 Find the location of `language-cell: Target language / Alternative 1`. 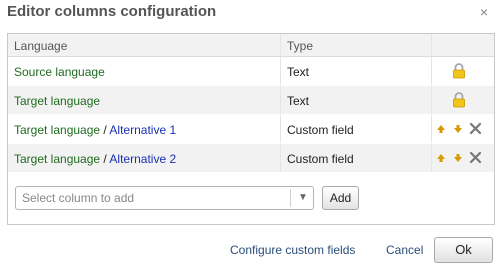

language-cell: Target language / Alternative 1 is located at coordinates (95, 130).